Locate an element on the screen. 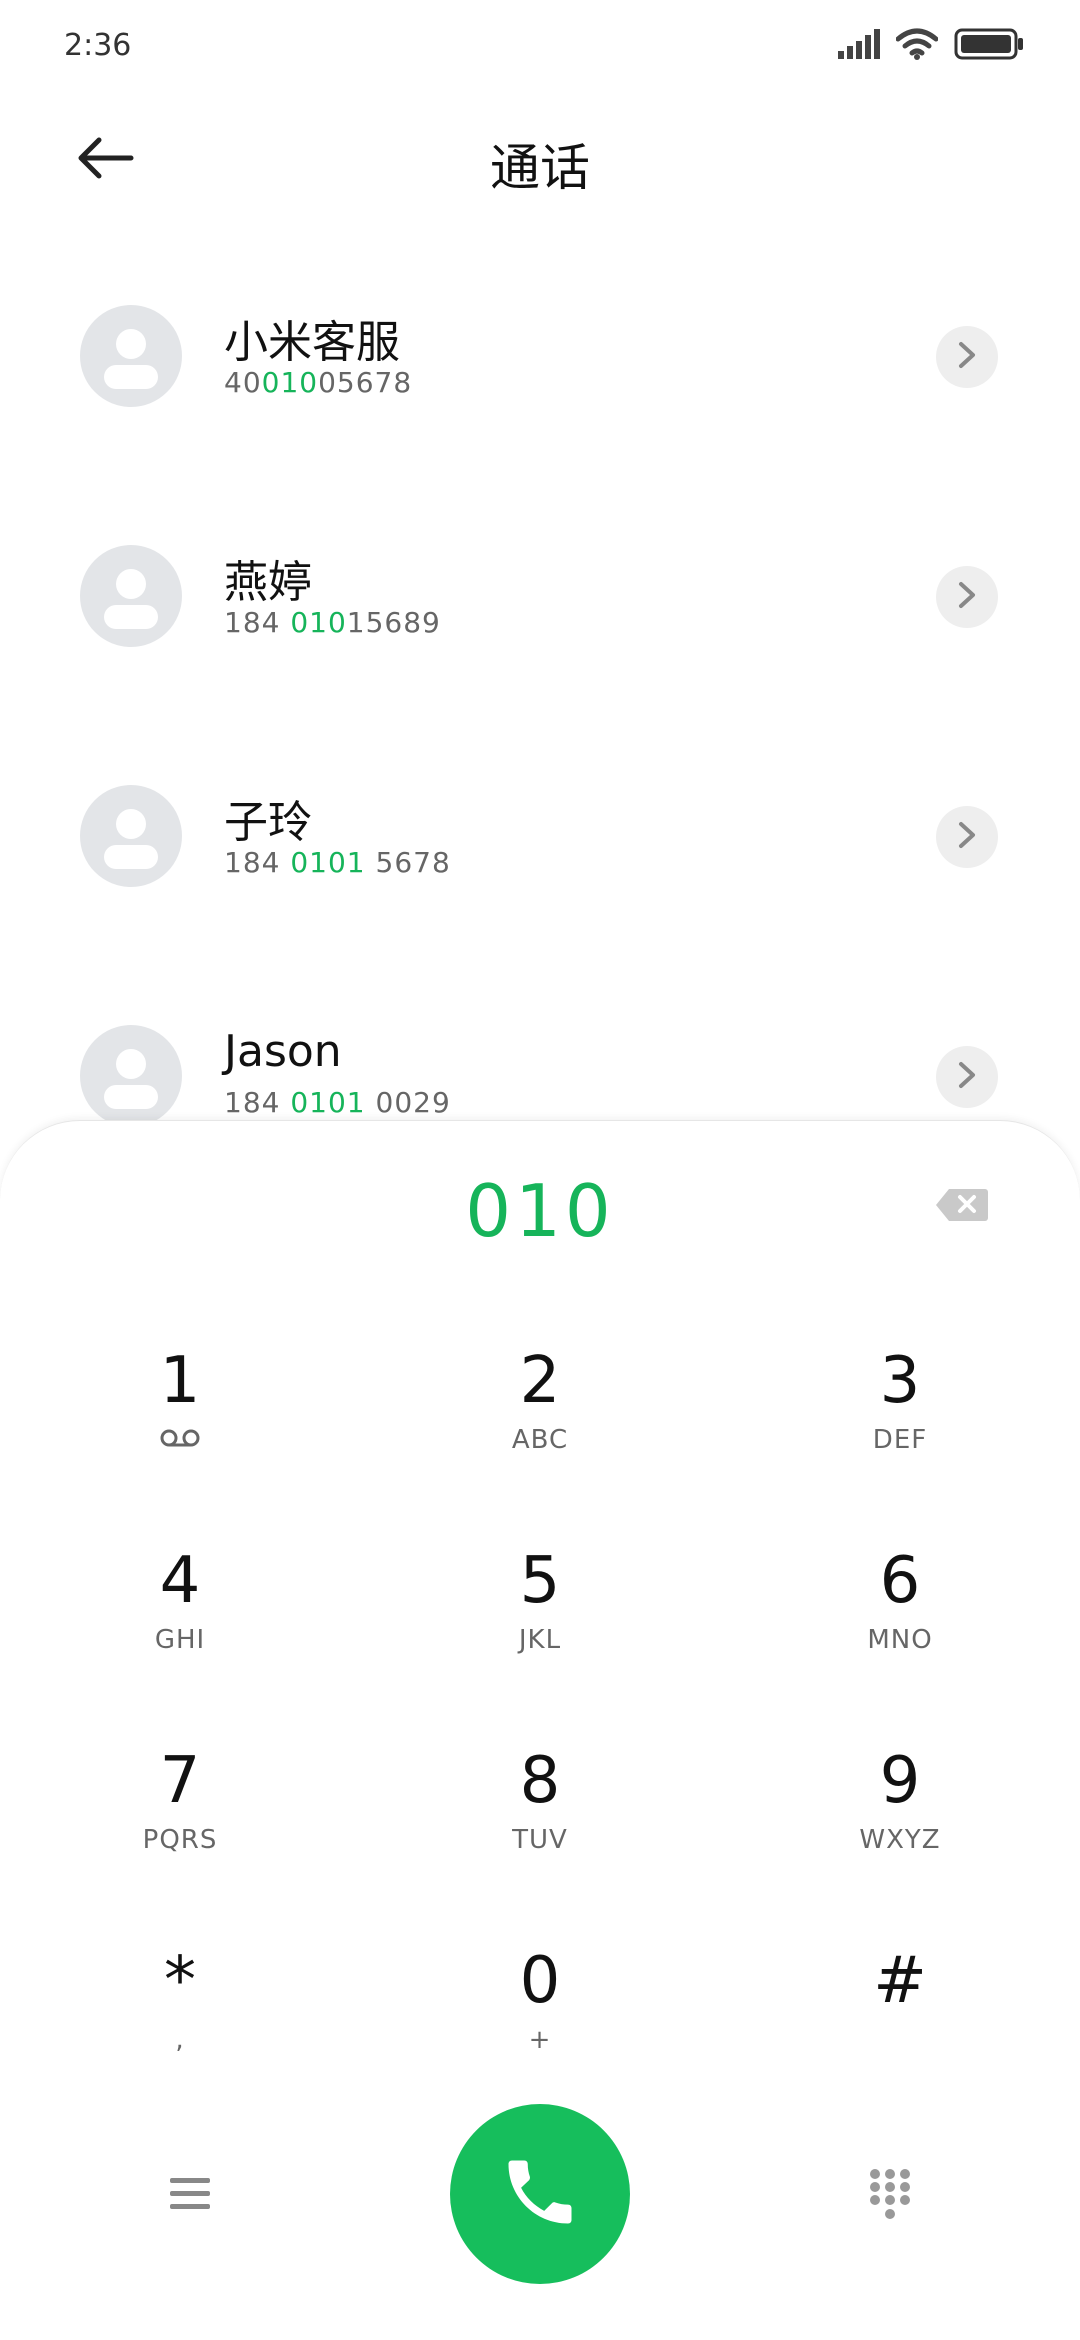 The width and height of the screenshot is (1080, 2340). key-4: 4 GHI is located at coordinates (180, 1626).